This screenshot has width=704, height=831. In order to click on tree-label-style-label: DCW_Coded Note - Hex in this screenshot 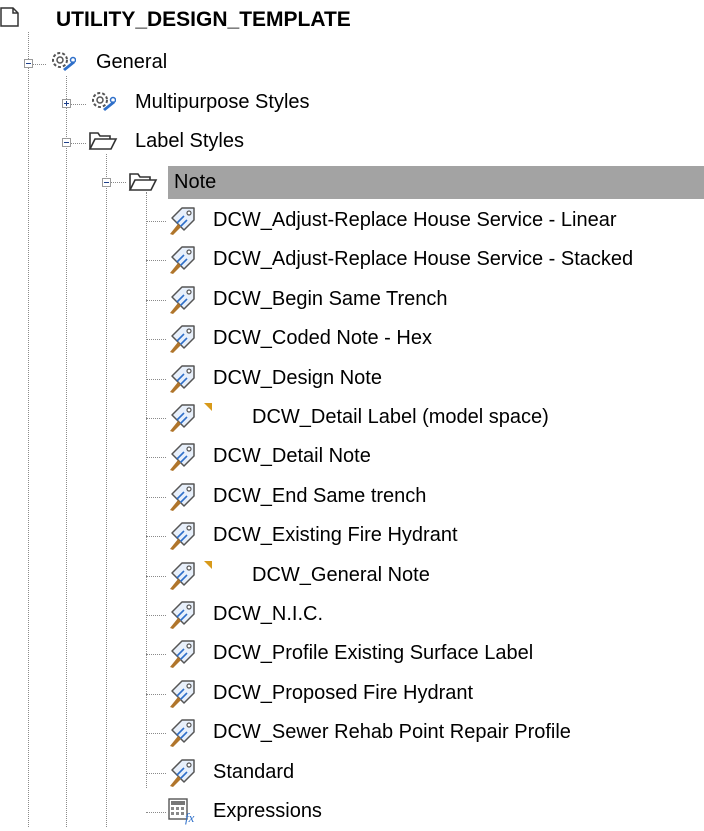, I will do `click(322, 338)`.